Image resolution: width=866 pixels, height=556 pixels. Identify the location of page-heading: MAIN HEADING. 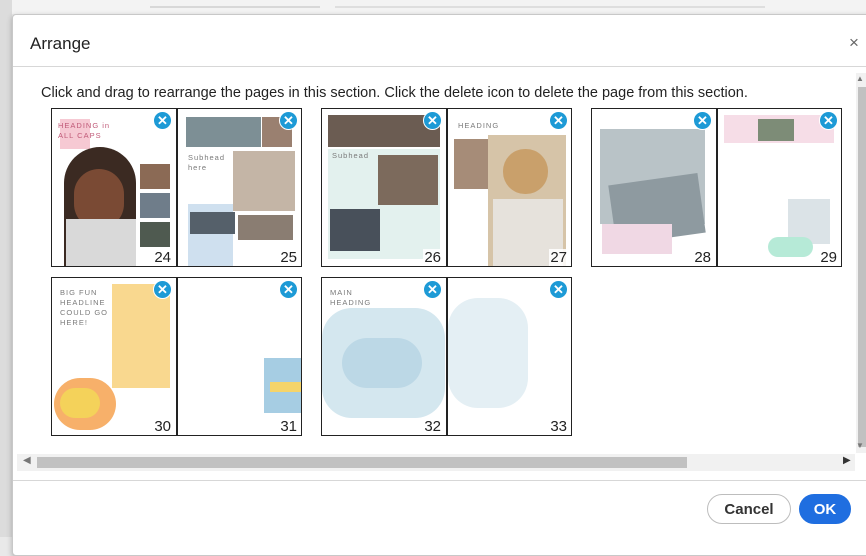
(351, 297).